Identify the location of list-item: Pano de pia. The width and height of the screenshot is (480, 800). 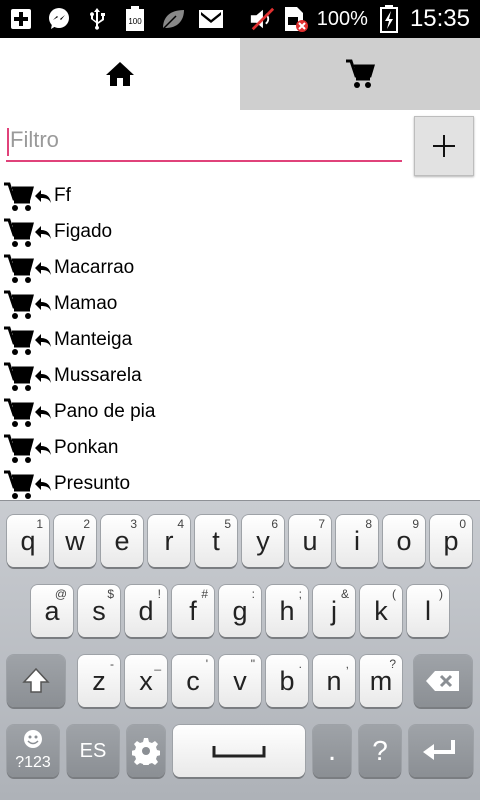
(240, 412).